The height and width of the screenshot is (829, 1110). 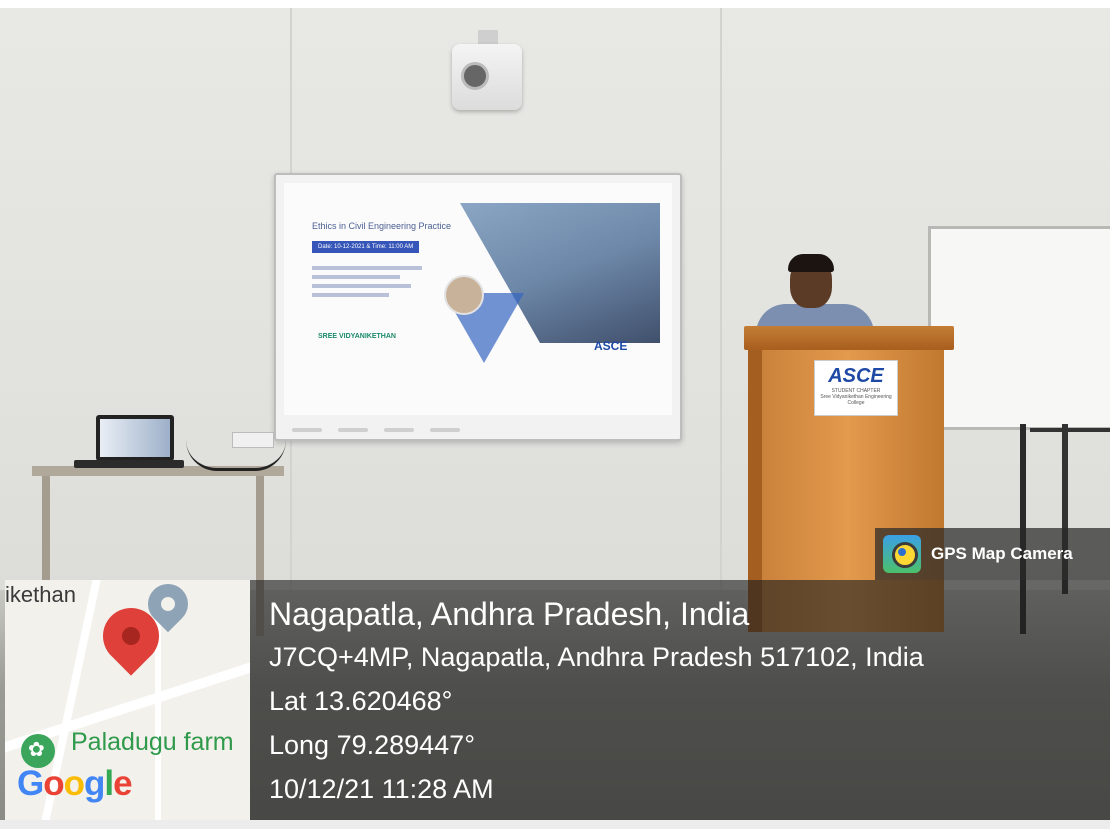 I want to click on longitude: Long 79.289447°, so click(x=372, y=745).